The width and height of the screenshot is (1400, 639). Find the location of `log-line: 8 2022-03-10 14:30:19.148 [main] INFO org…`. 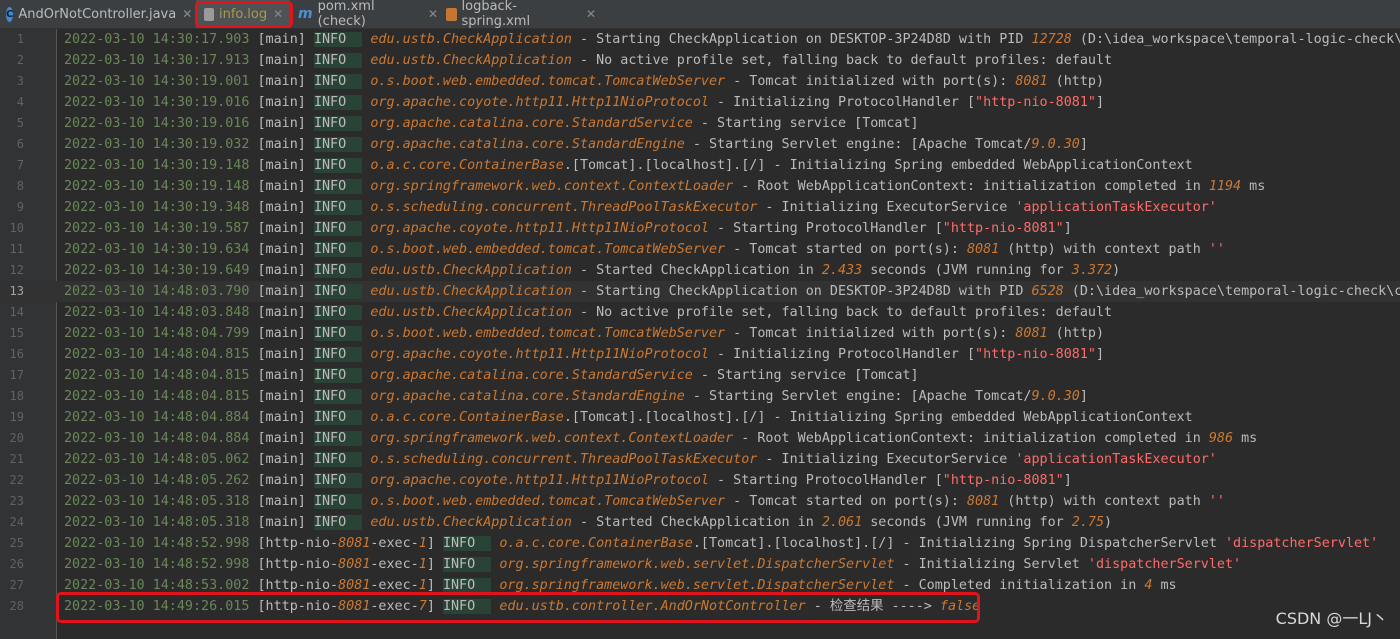

log-line: 8 2022-03-10 14:30:19.148 [main] INFO org… is located at coordinates (700, 186).